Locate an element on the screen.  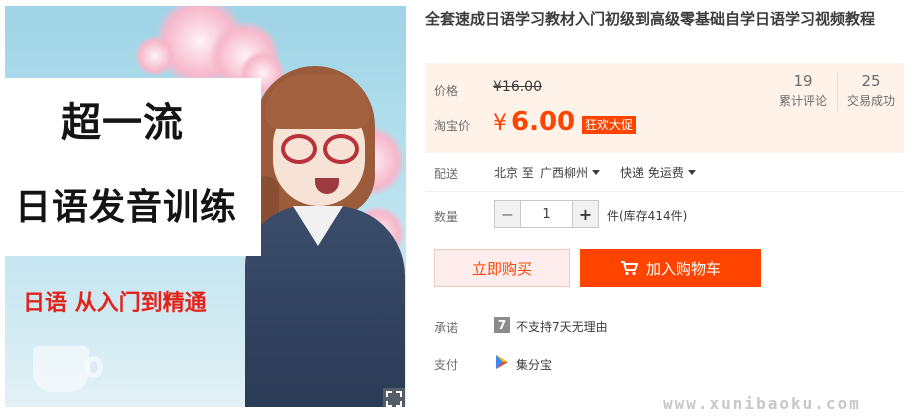
expand-icon is located at coordinates (394, 397).